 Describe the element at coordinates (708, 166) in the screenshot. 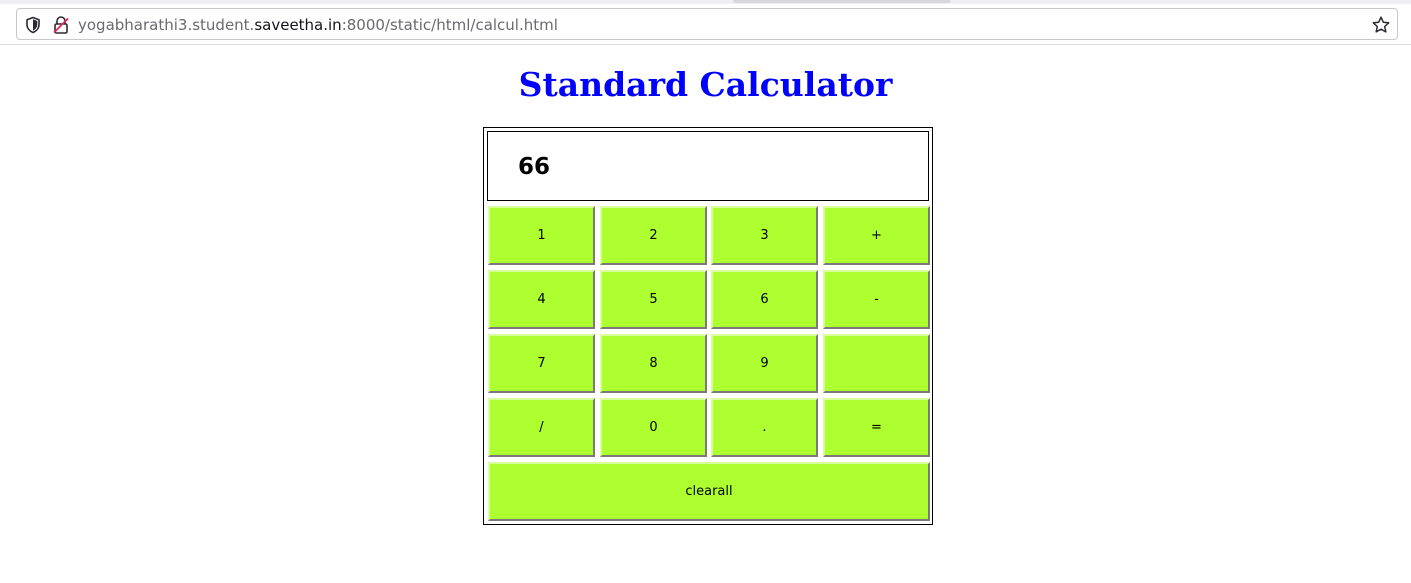

I see `calculator-display: 66` at that location.